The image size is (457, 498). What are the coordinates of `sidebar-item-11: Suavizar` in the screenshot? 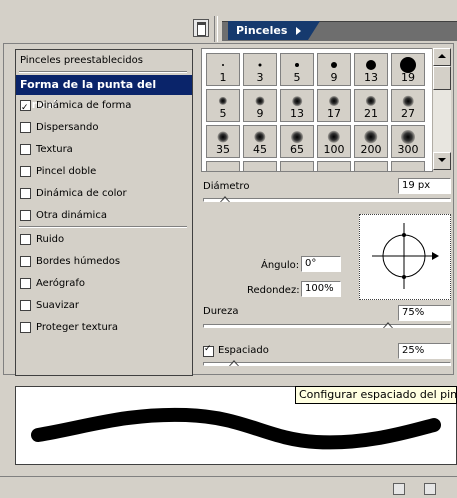 It's located at (104, 306).